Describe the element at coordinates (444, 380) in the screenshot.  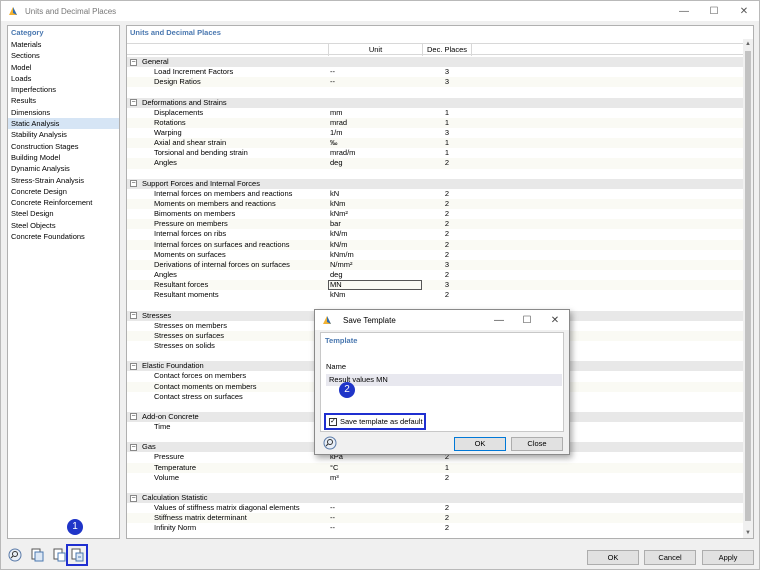
I see `template-name-input: Result values MN` at that location.